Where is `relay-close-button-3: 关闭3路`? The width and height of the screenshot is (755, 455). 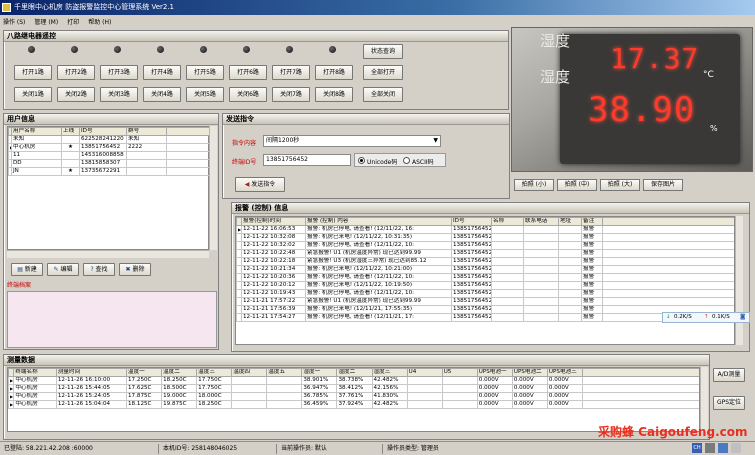
relay-close-button-3: 关闭3路 is located at coordinates (119, 94).